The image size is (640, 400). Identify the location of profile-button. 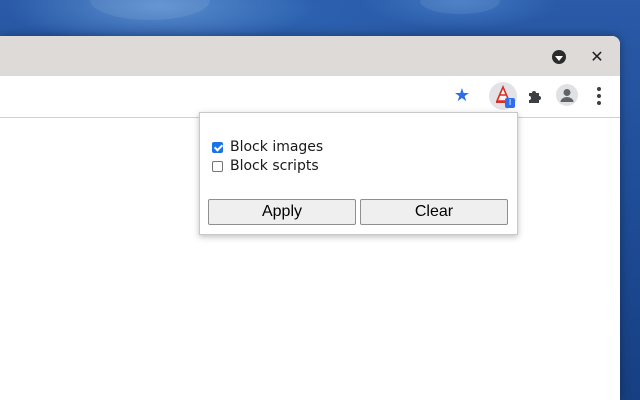
(567, 95).